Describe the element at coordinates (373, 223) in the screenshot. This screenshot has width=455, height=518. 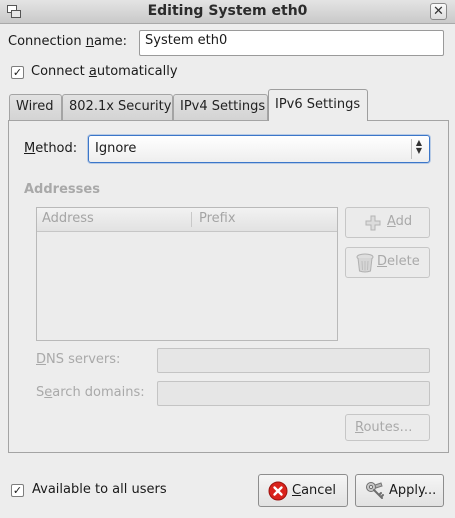
I see `add-icon` at that location.